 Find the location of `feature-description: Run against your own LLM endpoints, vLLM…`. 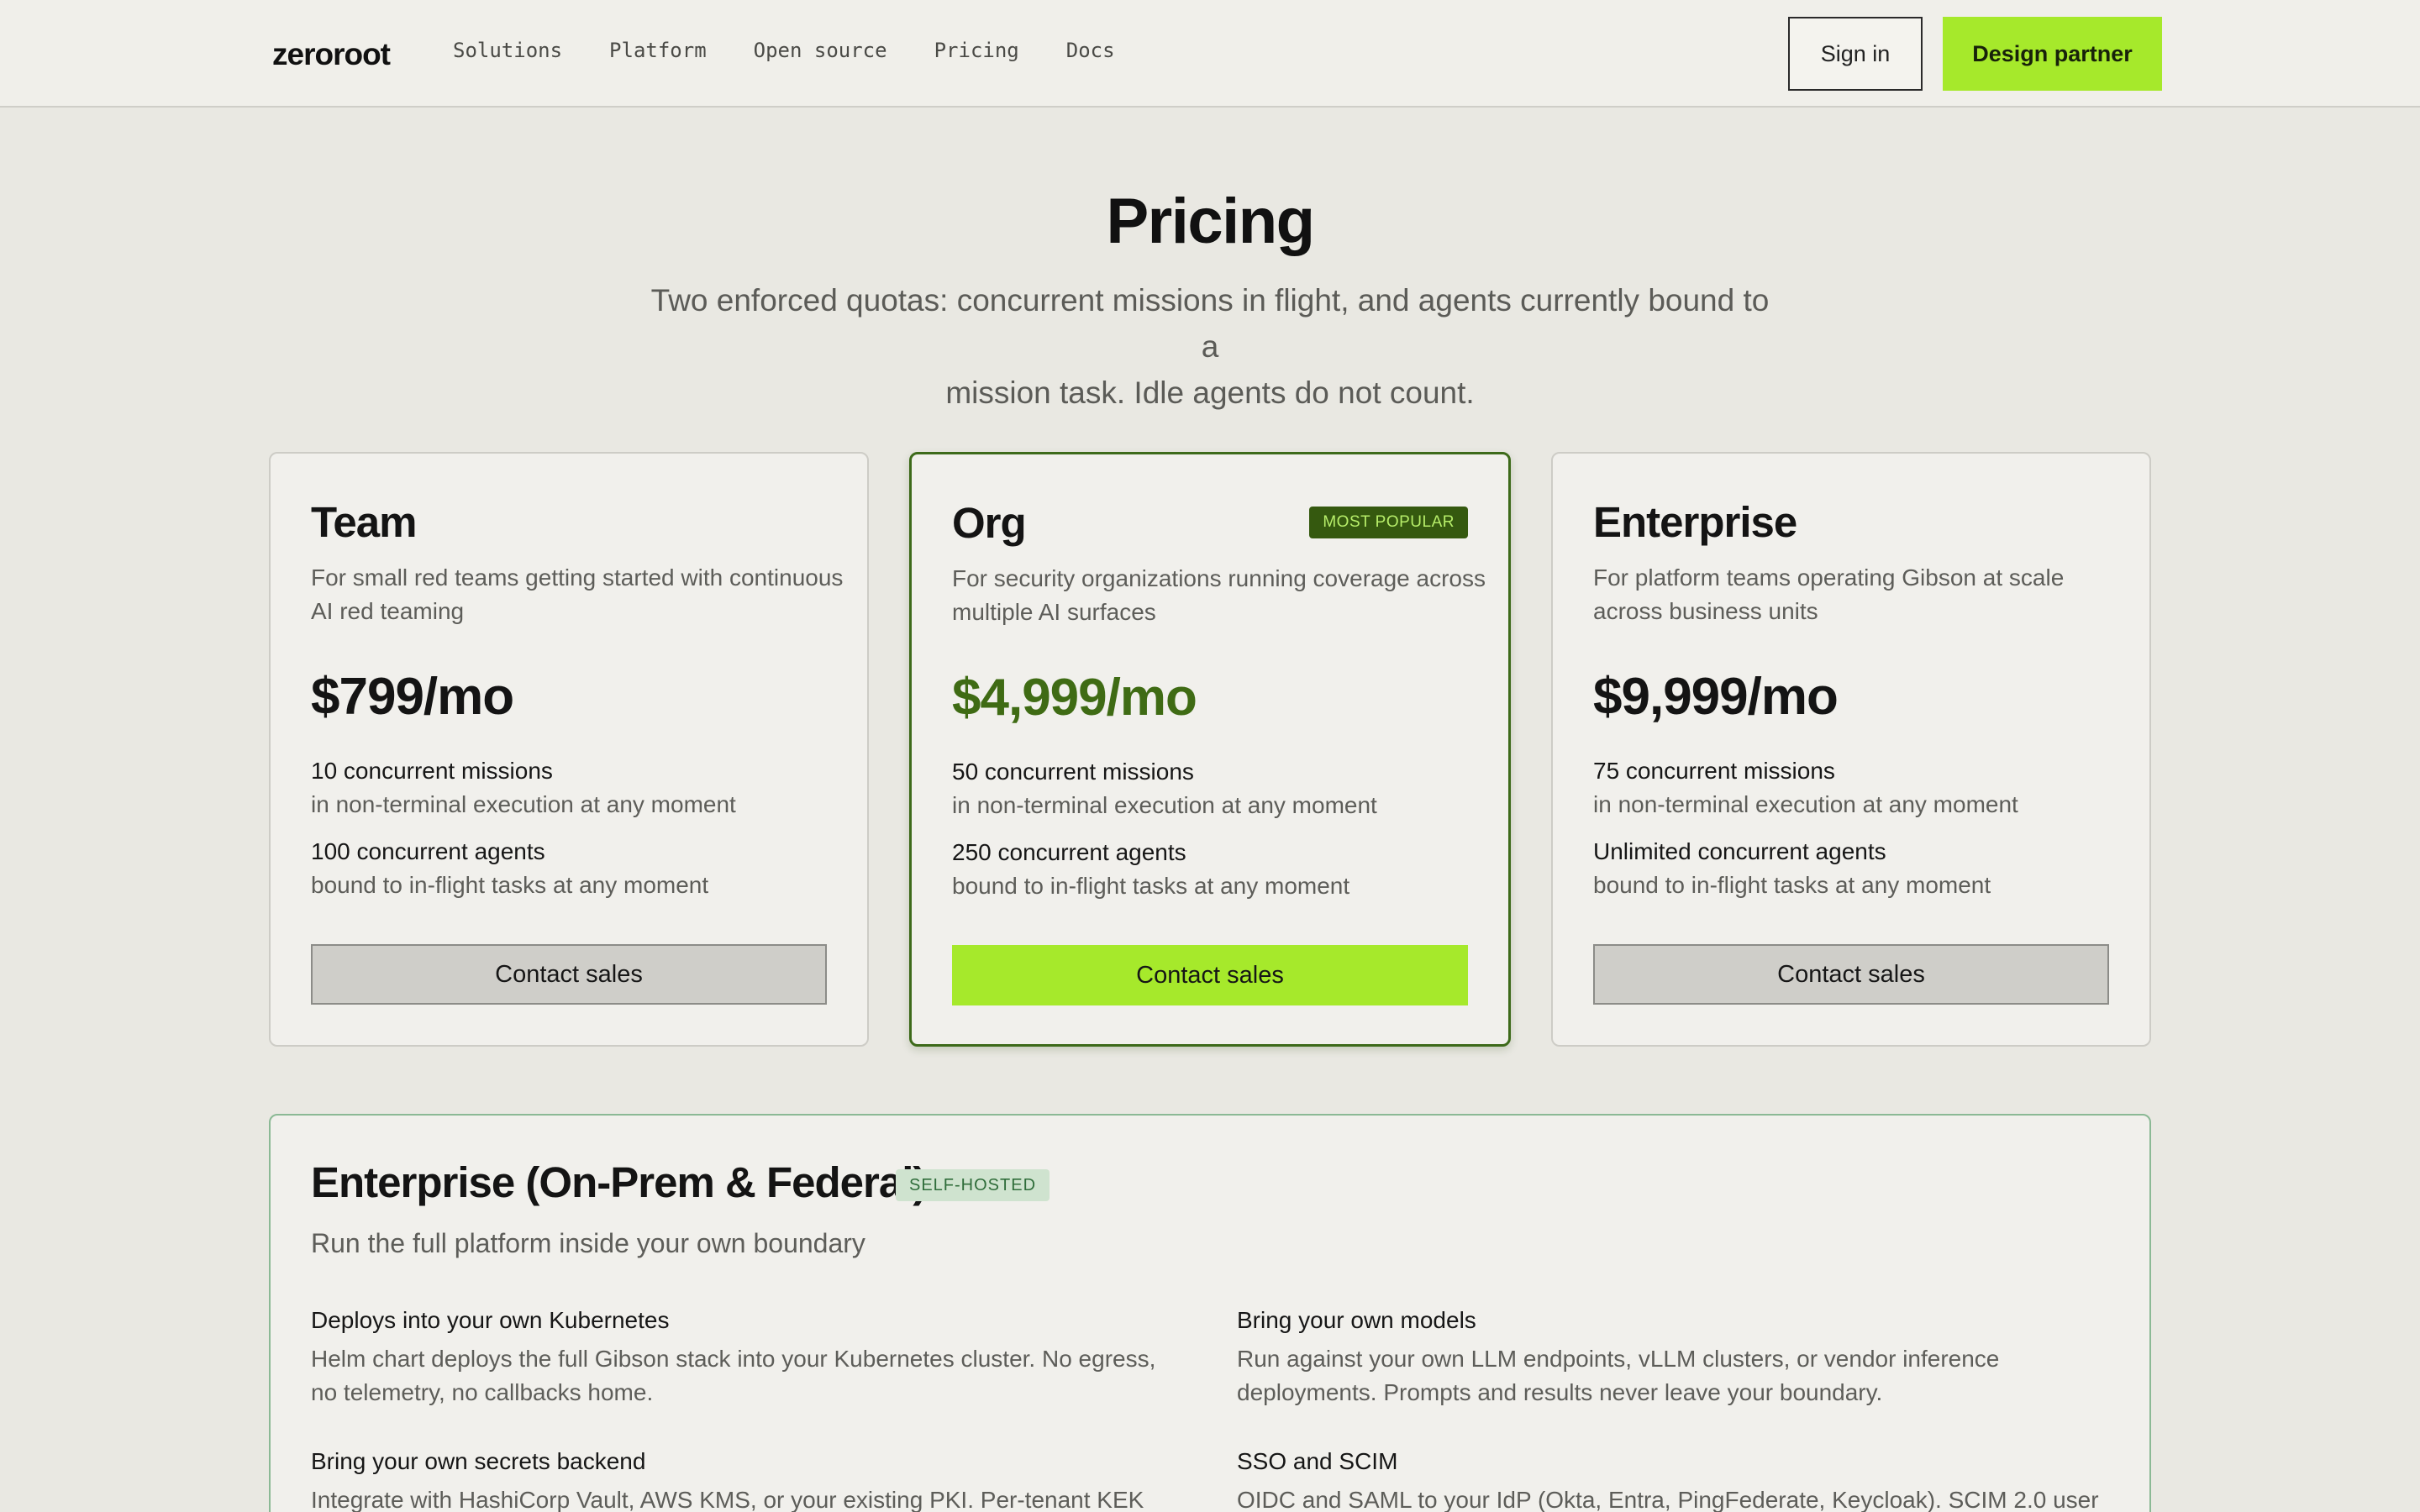

feature-description: Run against your own LLM endpoints, vLLM… is located at coordinates (1619, 1375).